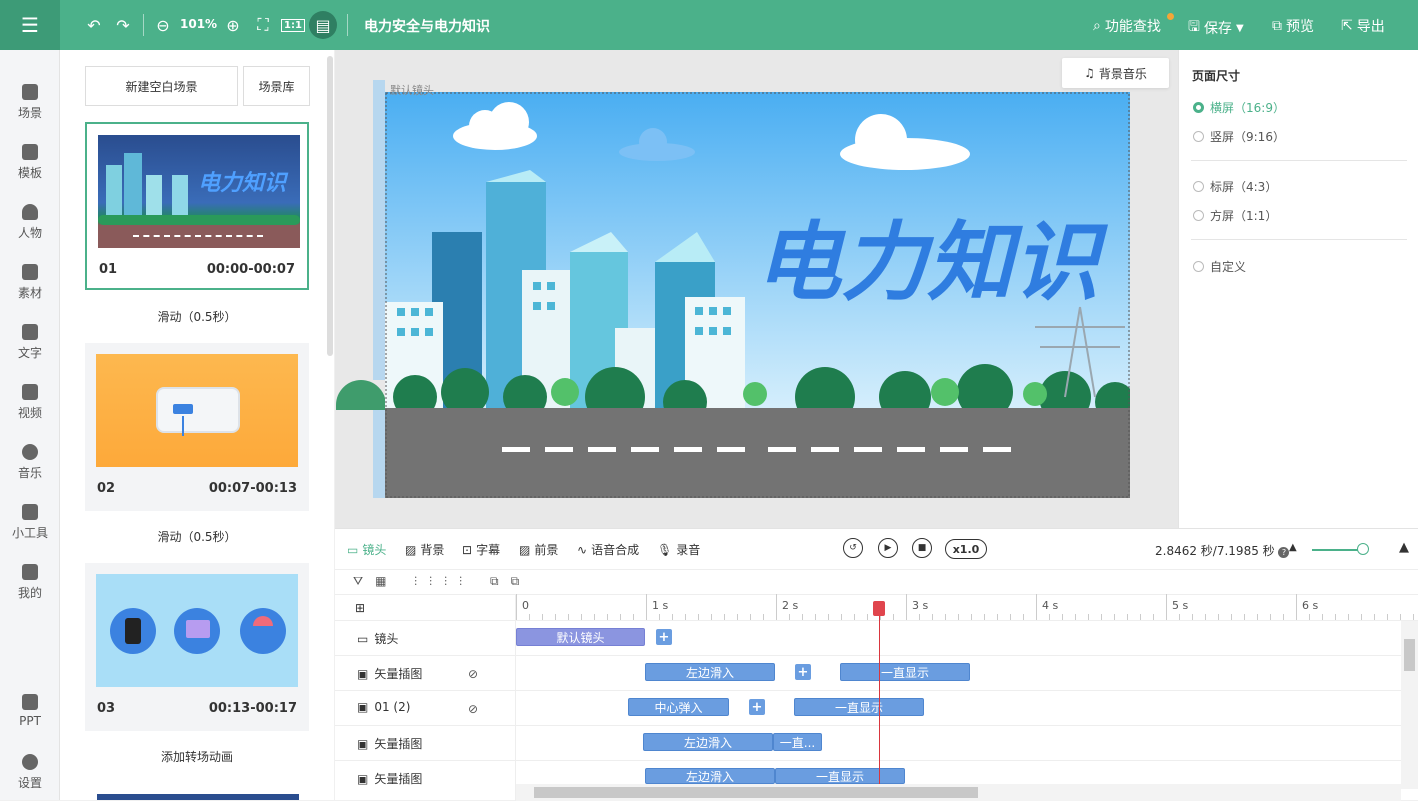  Describe the element at coordinates (30, 162) in the screenshot. I see `sidebar-item-template: 模板` at that location.